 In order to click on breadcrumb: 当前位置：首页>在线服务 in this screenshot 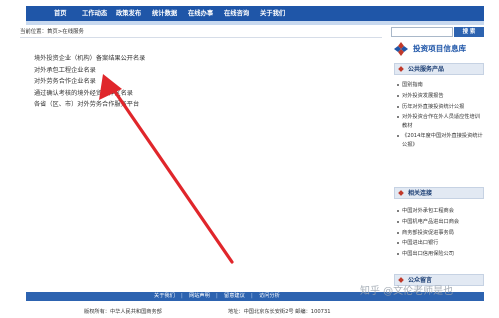, I will do `click(52, 31)`.